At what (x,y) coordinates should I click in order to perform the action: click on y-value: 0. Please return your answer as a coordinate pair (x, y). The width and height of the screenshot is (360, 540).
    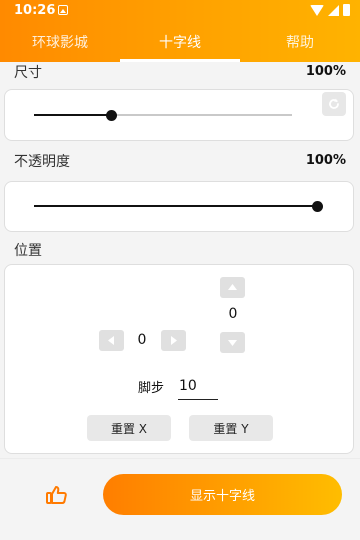
    Looking at the image, I should click on (233, 314).